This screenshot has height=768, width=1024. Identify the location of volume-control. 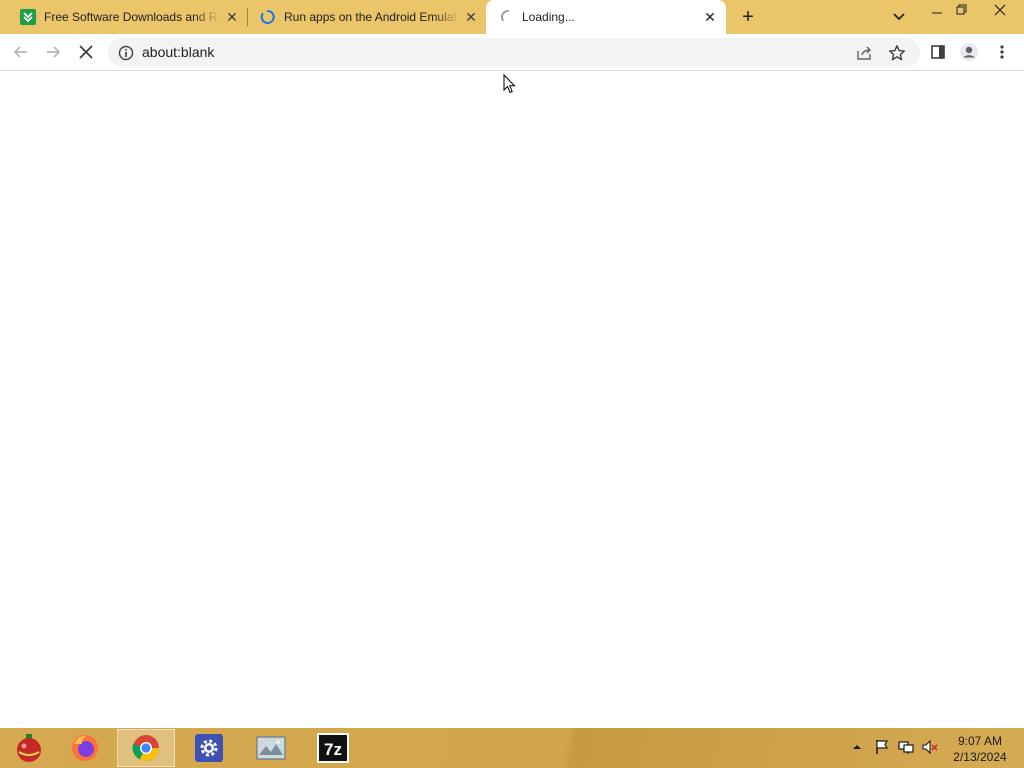
(930, 747).